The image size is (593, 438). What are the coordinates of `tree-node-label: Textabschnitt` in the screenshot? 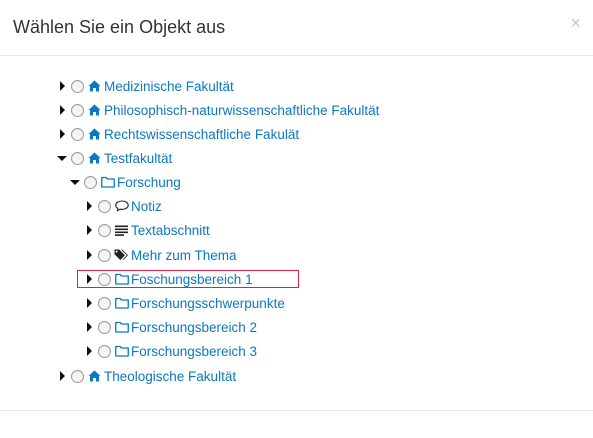 It's located at (170, 230).